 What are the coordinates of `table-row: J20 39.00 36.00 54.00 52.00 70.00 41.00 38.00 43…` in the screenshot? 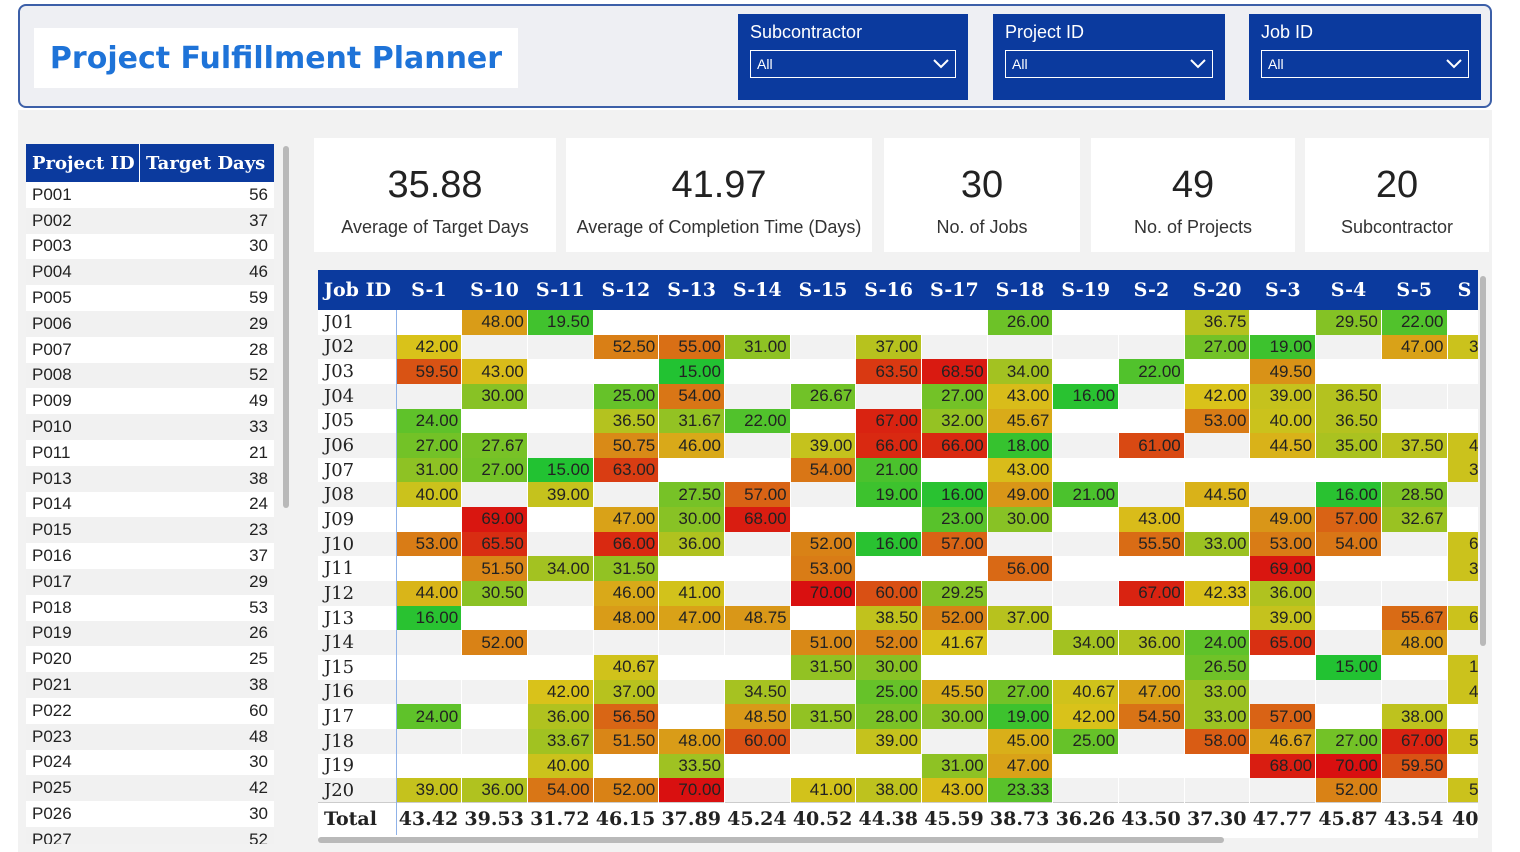 It's located at (898, 790).